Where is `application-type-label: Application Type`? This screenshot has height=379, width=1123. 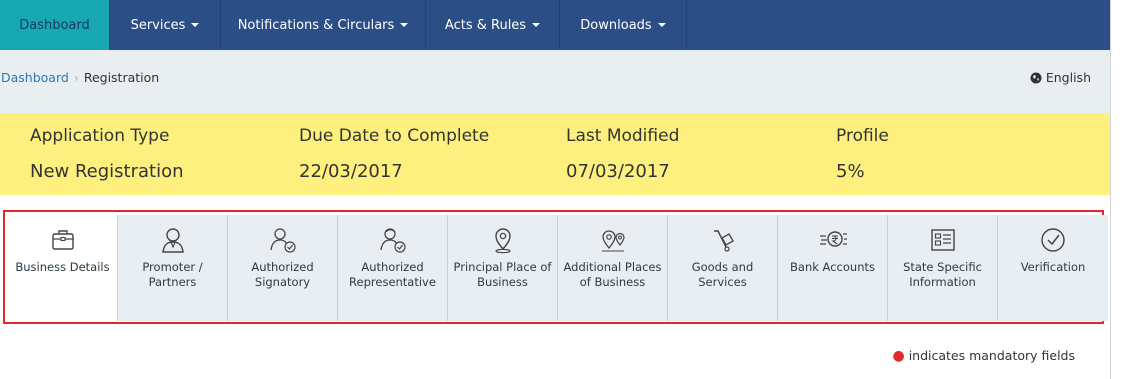 application-type-label: Application Type is located at coordinates (100, 136).